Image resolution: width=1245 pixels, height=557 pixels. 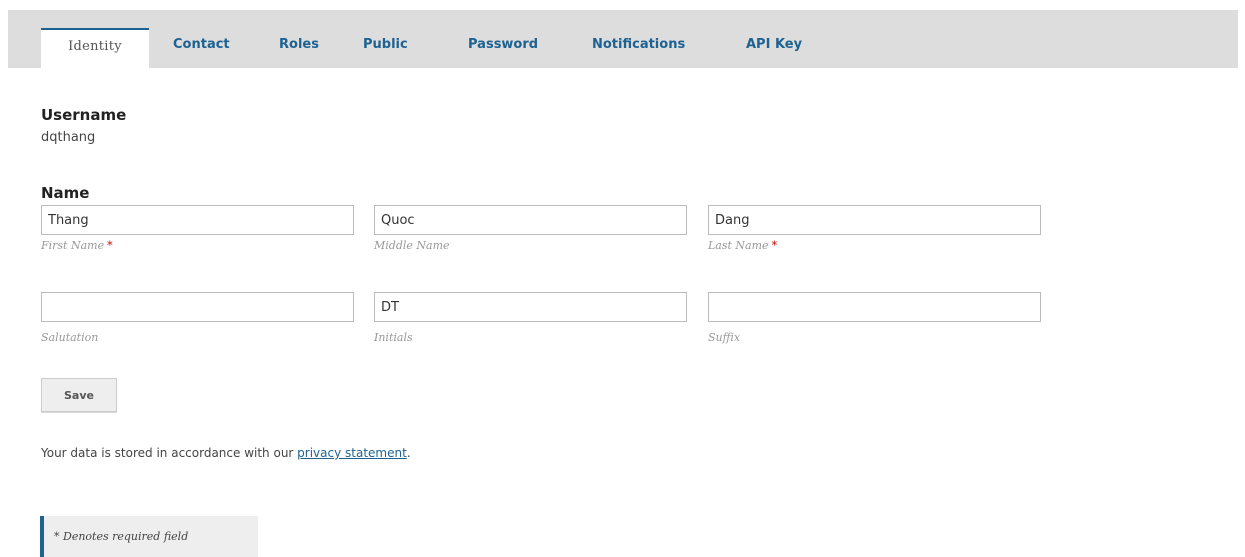 What do you see at coordinates (874, 220) in the screenshot?
I see `last-name-field` at bounding box center [874, 220].